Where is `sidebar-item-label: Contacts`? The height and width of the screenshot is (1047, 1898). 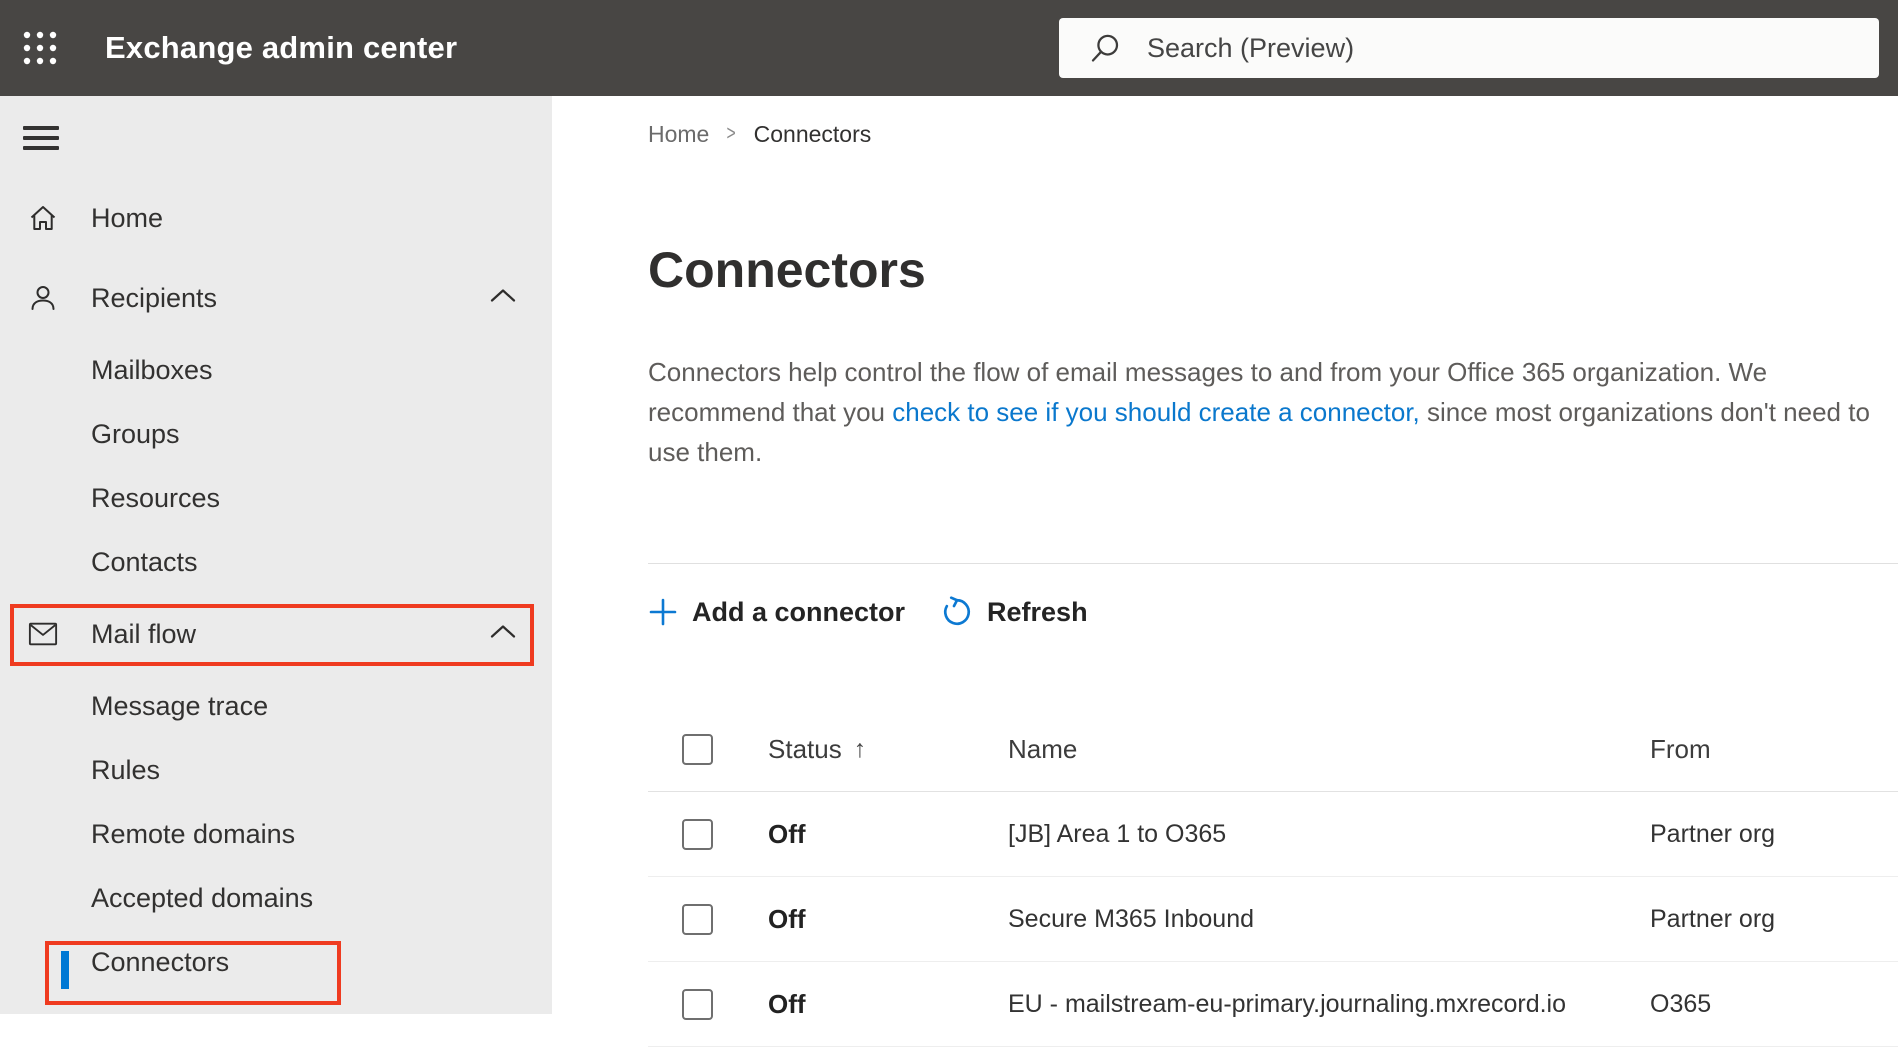
sidebar-item-label: Contacts is located at coordinates (144, 561).